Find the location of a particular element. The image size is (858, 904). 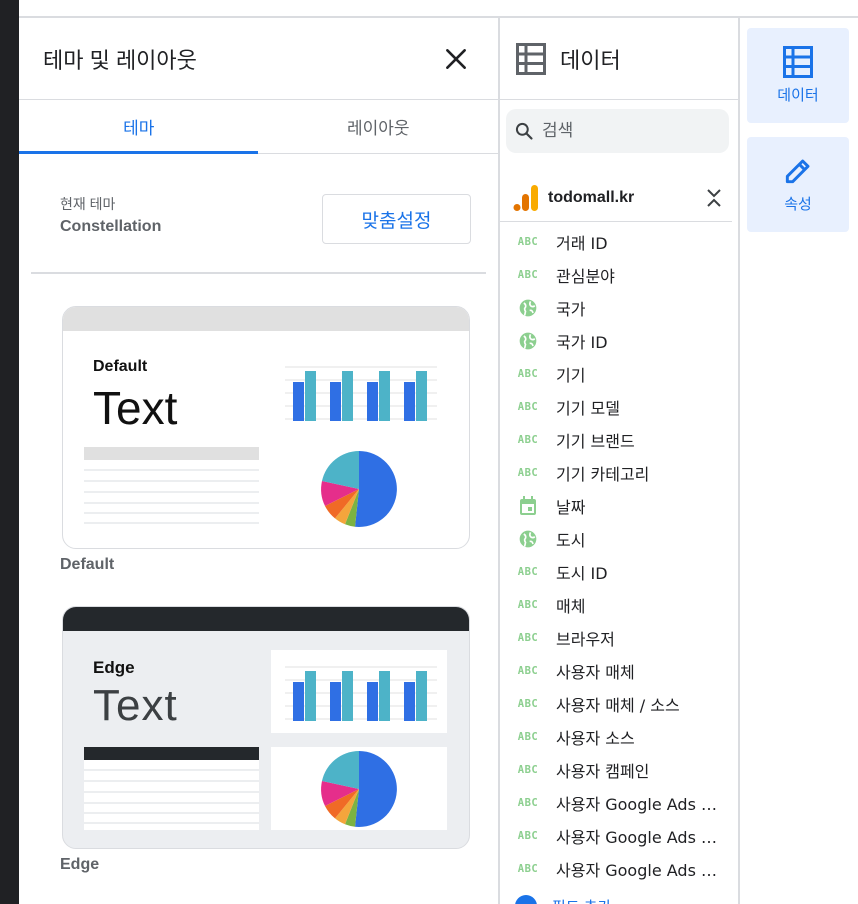

field-label: 거래 ID is located at coordinates (582, 243).